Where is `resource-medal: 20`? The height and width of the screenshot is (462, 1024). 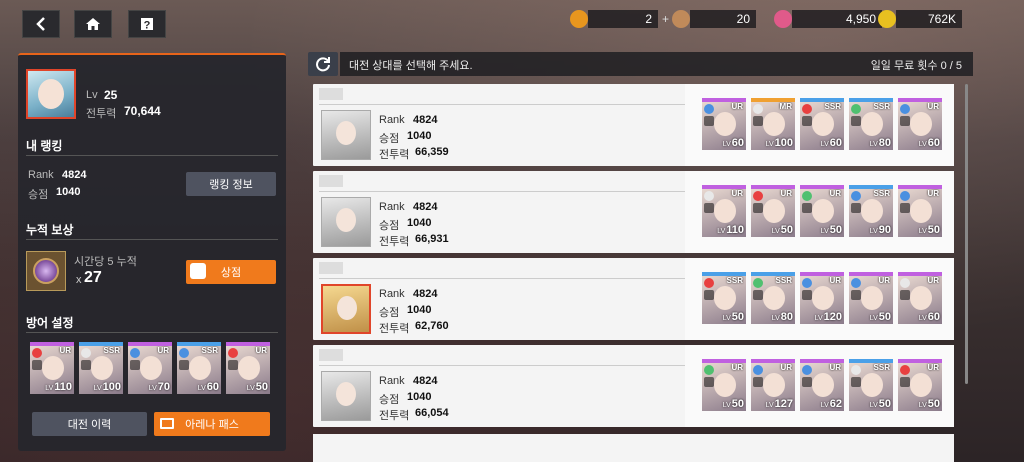
resource-medal: 20 is located at coordinates (714, 19).